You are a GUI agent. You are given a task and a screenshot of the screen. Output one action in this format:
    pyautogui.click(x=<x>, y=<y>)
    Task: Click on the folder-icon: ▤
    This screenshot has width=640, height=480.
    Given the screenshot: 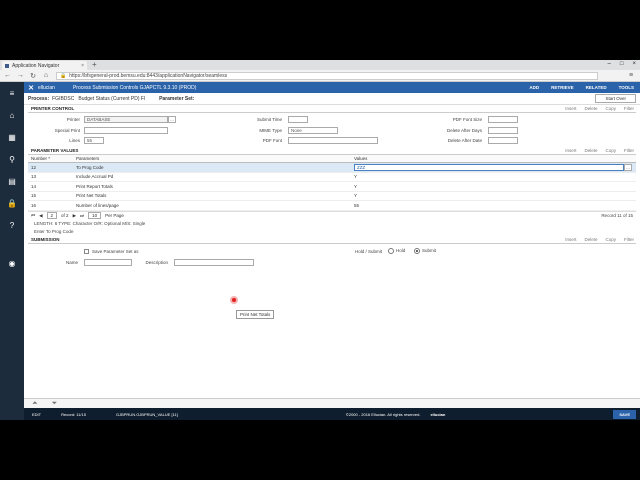 What is the action you would take?
    pyautogui.click(x=12, y=181)
    